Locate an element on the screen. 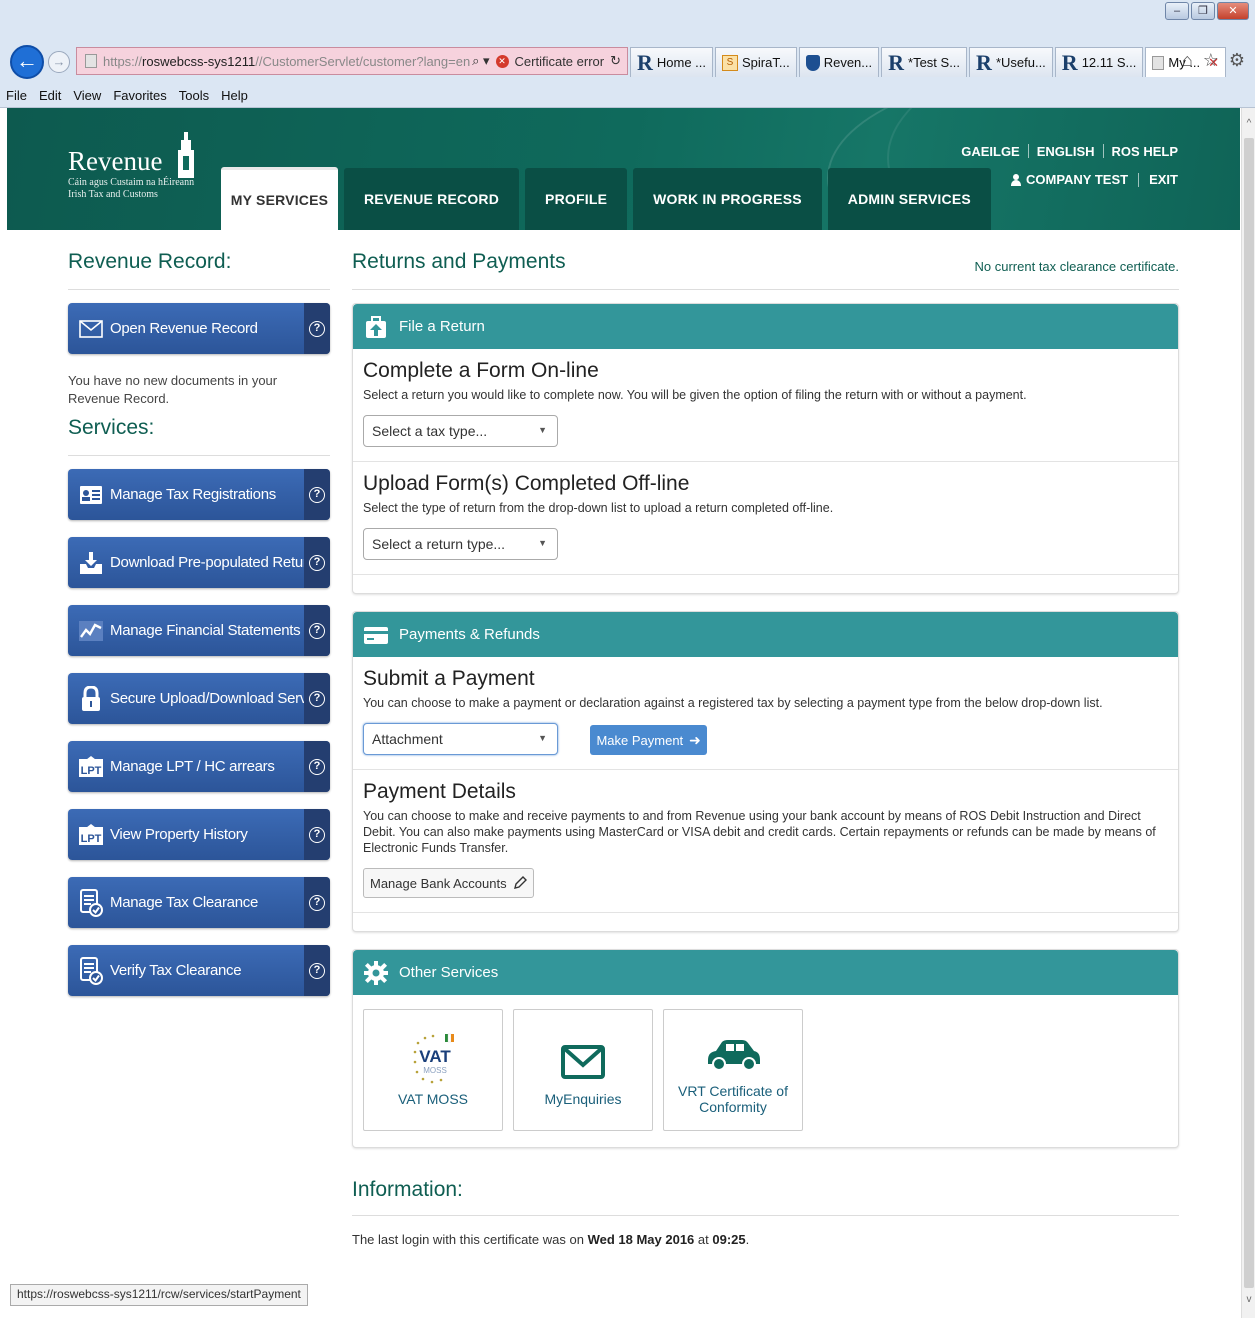  tab-revenue-record: REVENUE RECORD is located at coordinates (432, 199).